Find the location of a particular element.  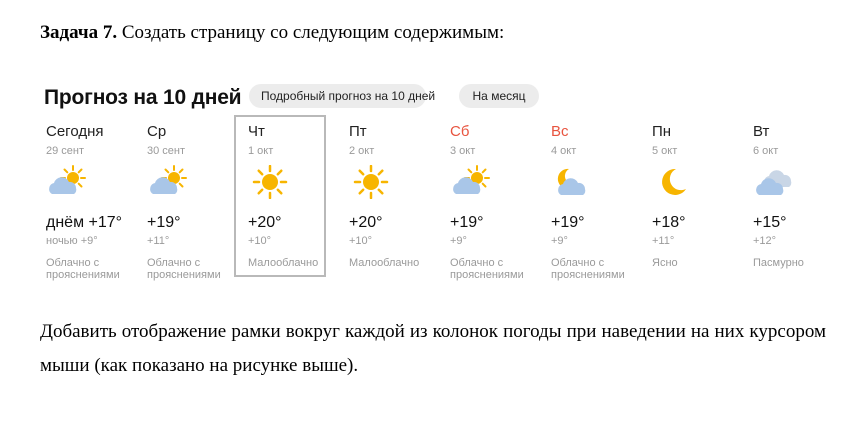

day-date: 6 окт is located at coordinates (766, 151).